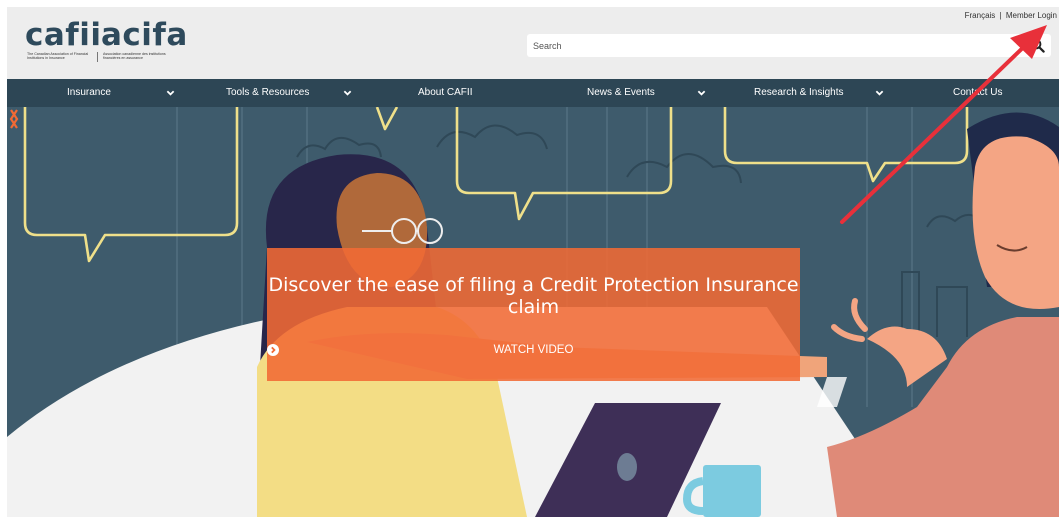  I want to click on logo-word-fr: acifa, so click(144, 35).